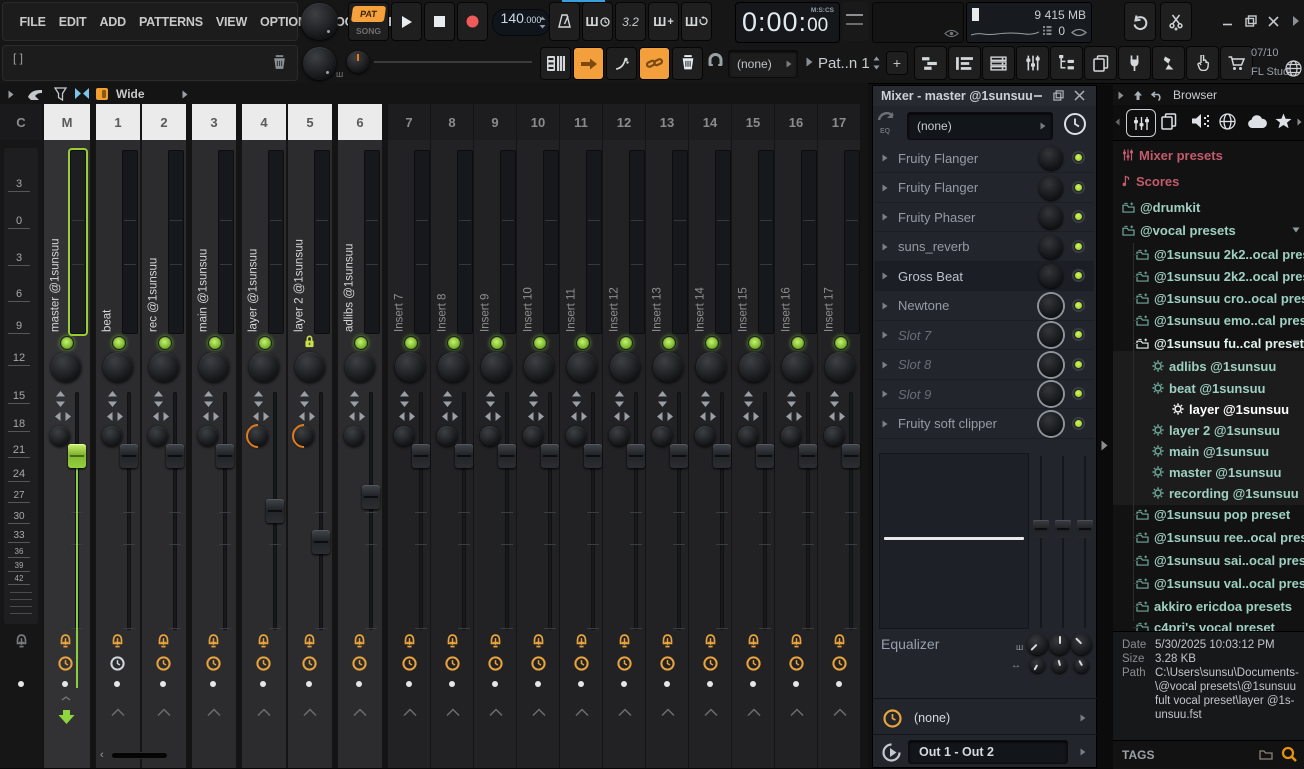 This screenshot has width=1304, height=769. Describe the element at coordinates (67, 122) in the screenshot. I see `track-number: M` at that location.